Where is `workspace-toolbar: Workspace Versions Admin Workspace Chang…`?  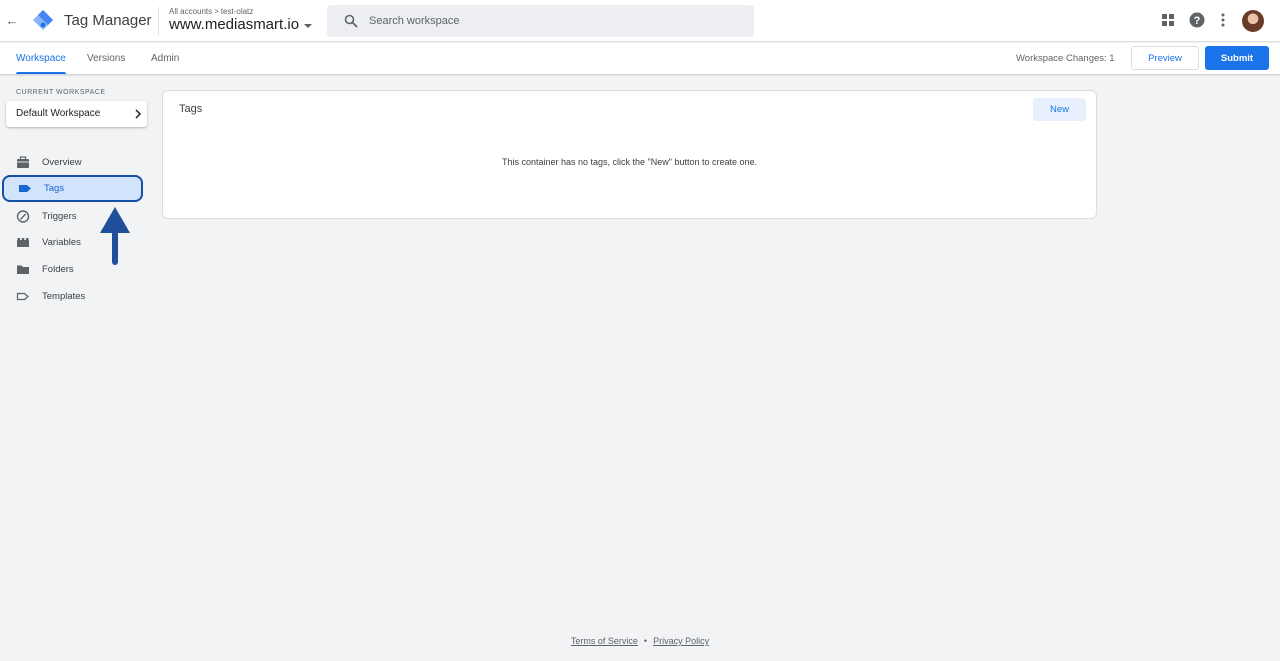 workspace-toolbar: Workspace Versions Admin Workspace Chang… is located at coordinates (640, 58).